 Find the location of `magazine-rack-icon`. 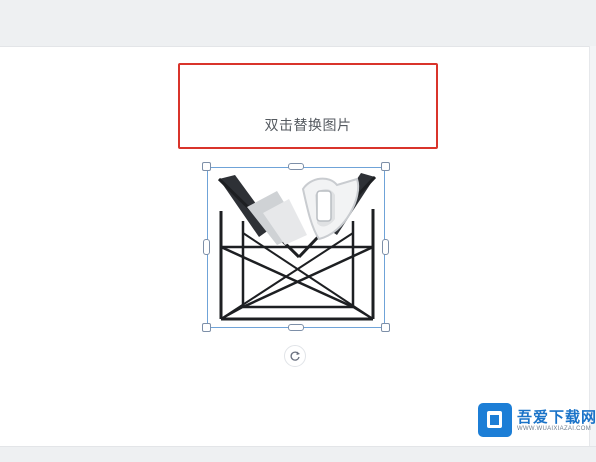

magazine-rack-icon is located at coordinates (296, 247).